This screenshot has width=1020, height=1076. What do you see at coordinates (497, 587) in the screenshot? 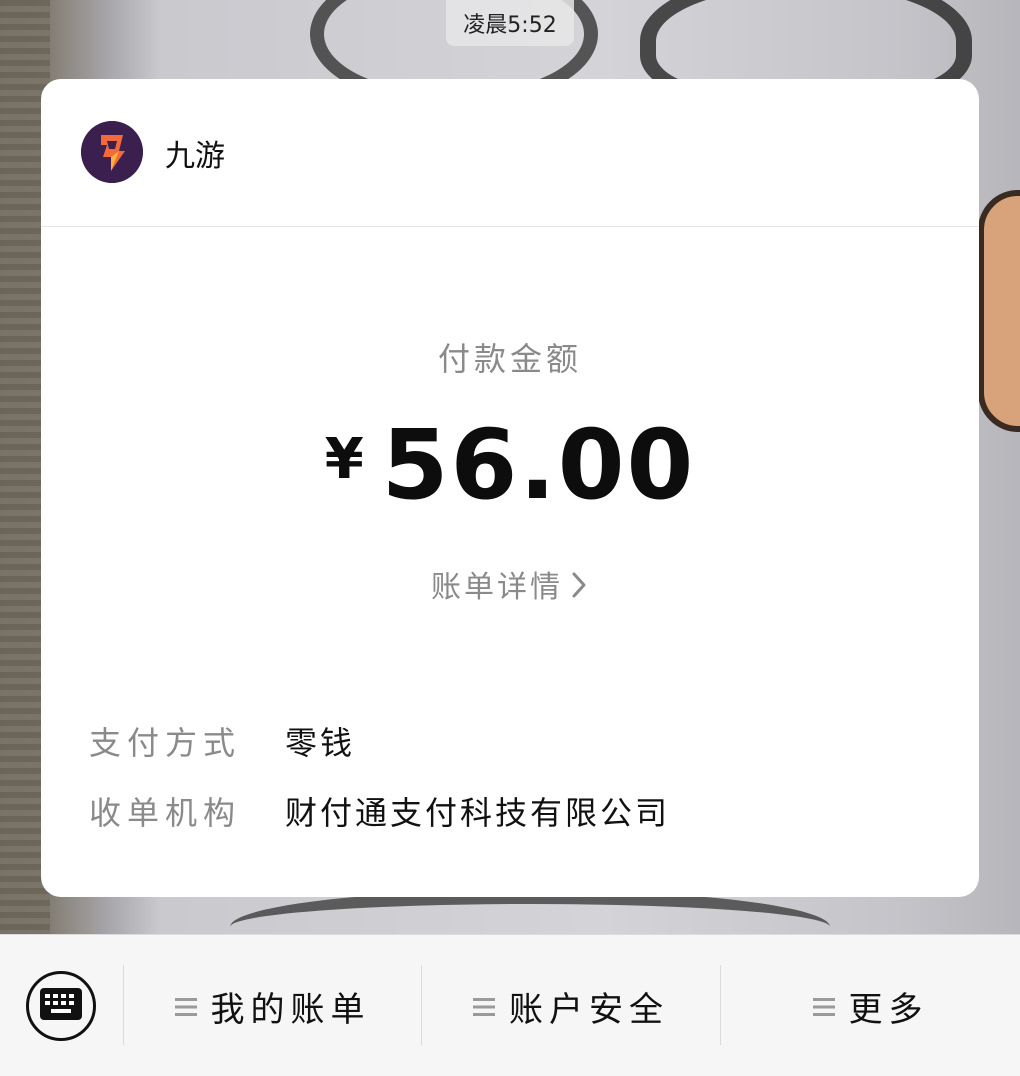
I see `bill-detail-label: 账单详情` at bounding box center [497, 587].